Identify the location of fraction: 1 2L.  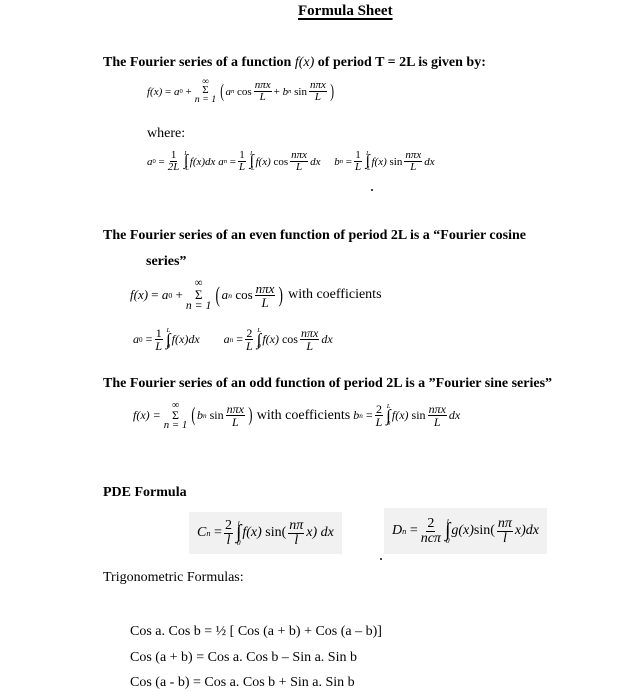
(174, 161).